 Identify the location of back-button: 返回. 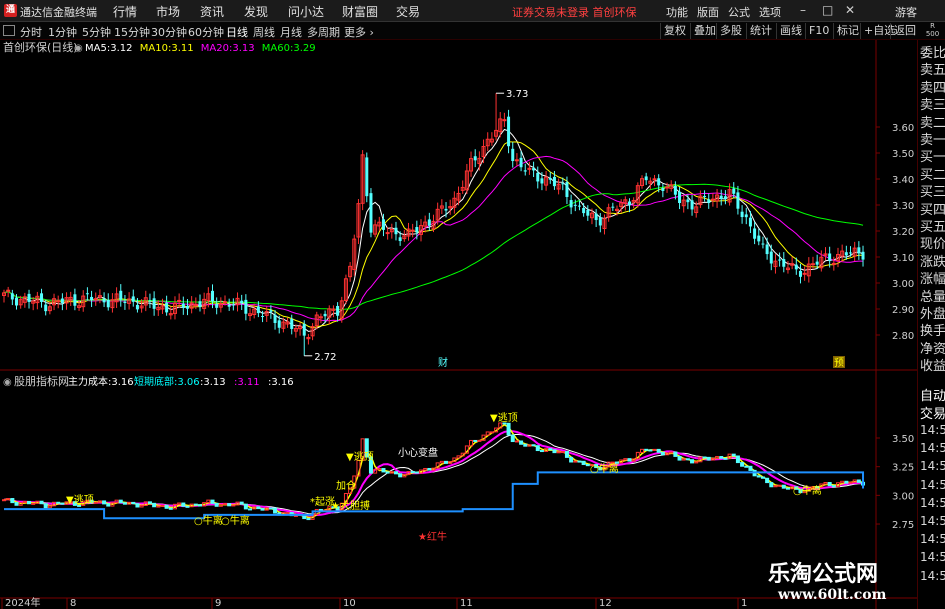
(904, 31).